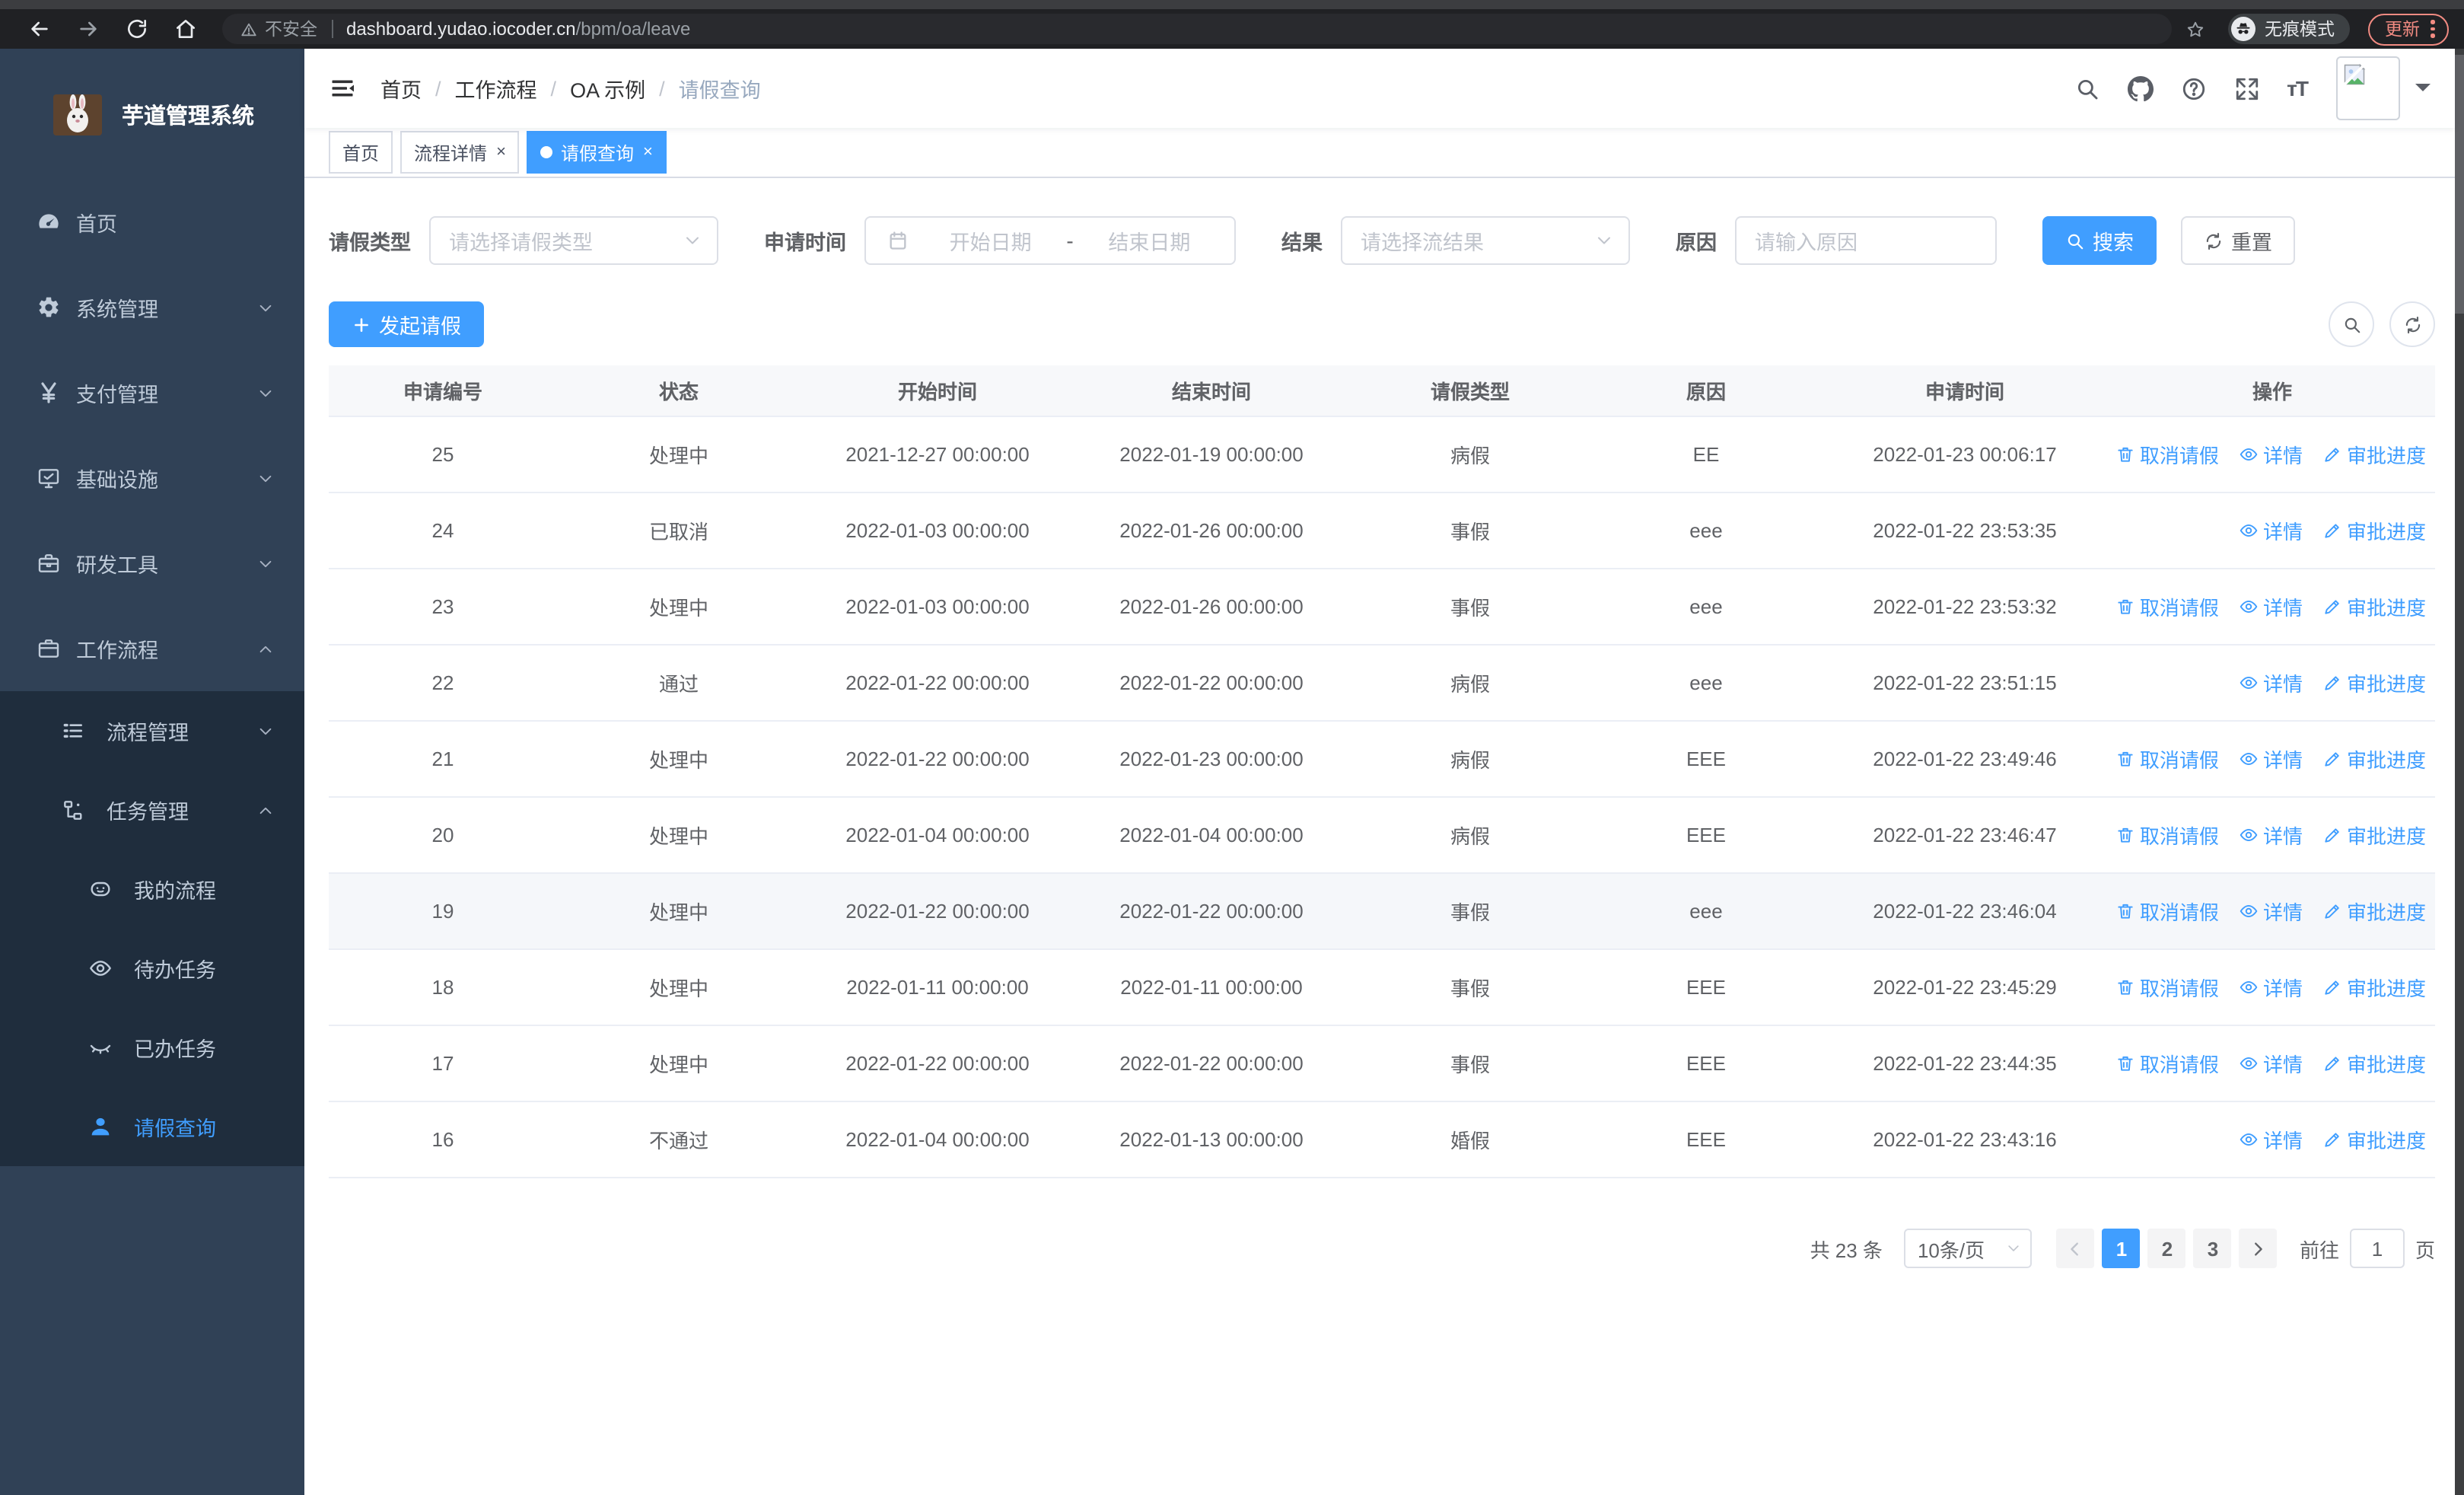 This screenshot has height=1495, width=2464. What do you see at coordinates (2298, 88) in the screenshot?
I see `font-size-icon: тT` at bounding box center [2298, 88].